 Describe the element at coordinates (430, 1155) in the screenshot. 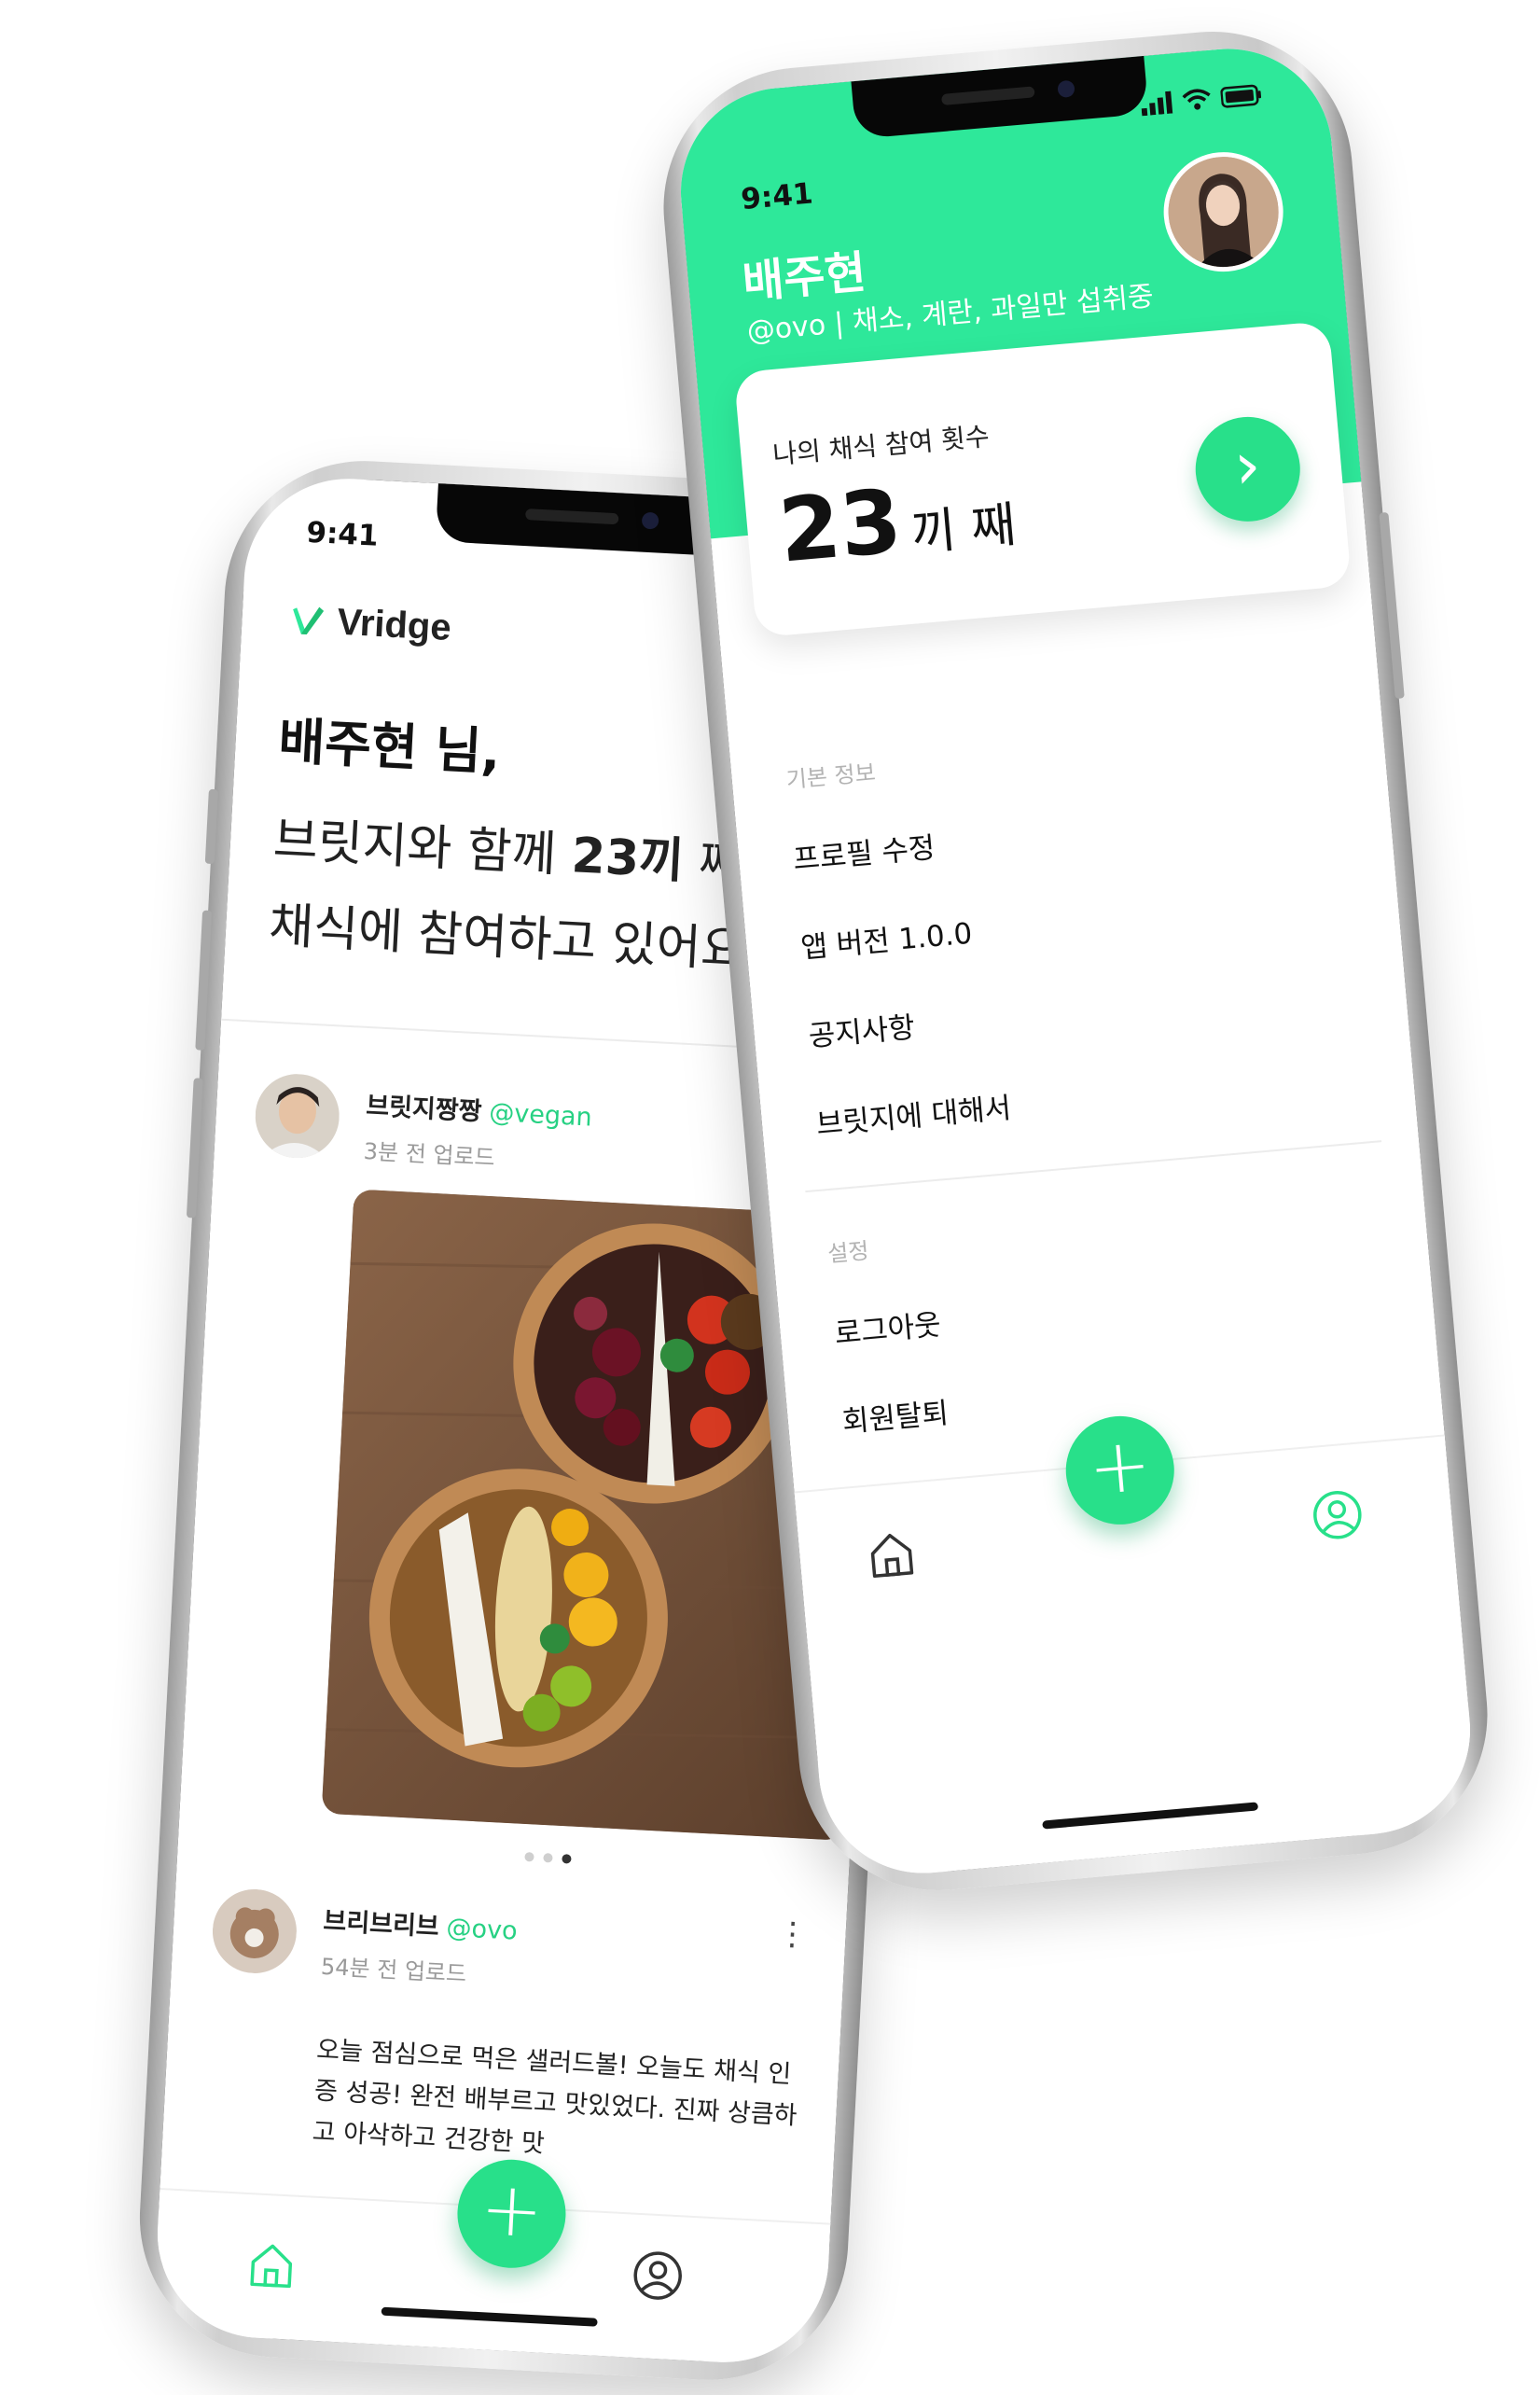

I see `post-time: 3분 전 업로드` at that location.